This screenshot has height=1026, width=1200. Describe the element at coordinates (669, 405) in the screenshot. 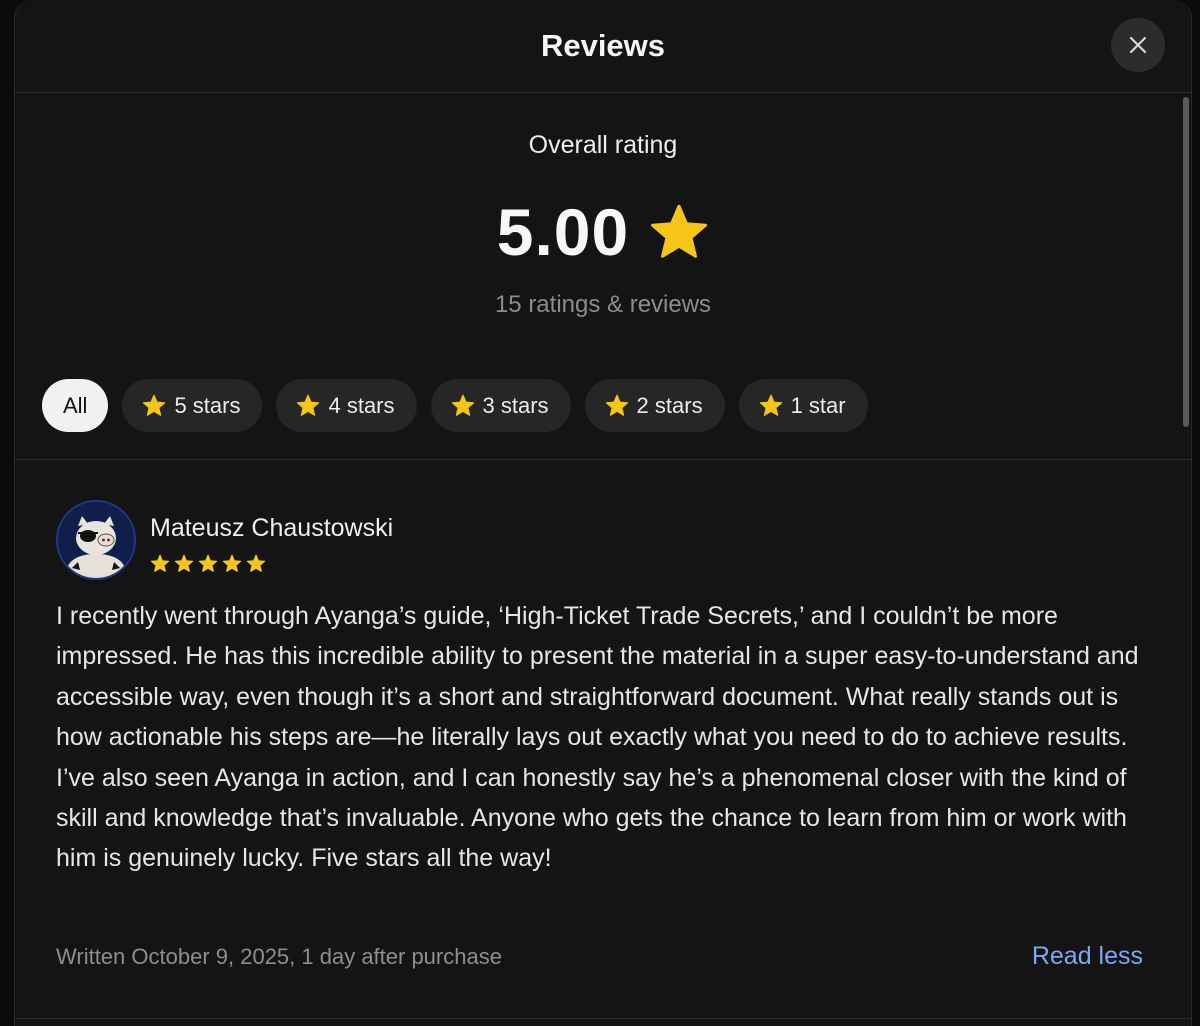

I see `filter-label: 2 stars` at that location.